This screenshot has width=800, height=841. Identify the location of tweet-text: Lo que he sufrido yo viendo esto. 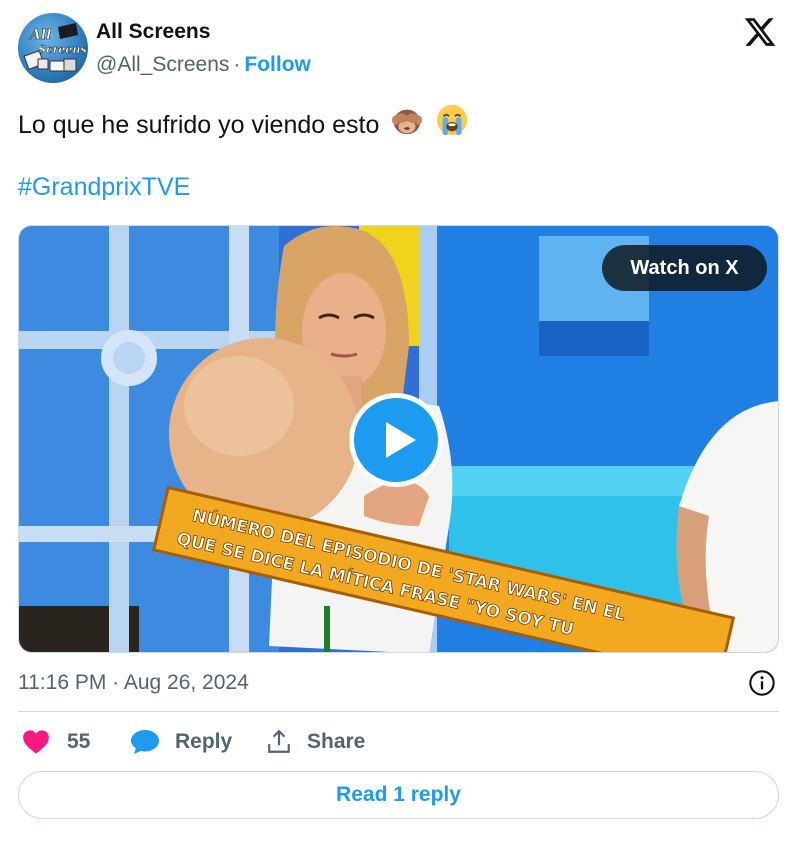
(199, 125).